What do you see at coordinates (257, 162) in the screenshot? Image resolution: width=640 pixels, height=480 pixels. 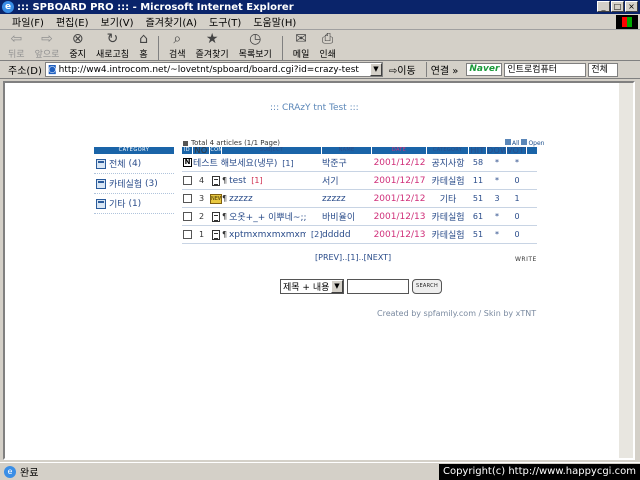 I see `article-subject: 테스트 해보세요(냉무) [1]` at bounding box center [257, 162].